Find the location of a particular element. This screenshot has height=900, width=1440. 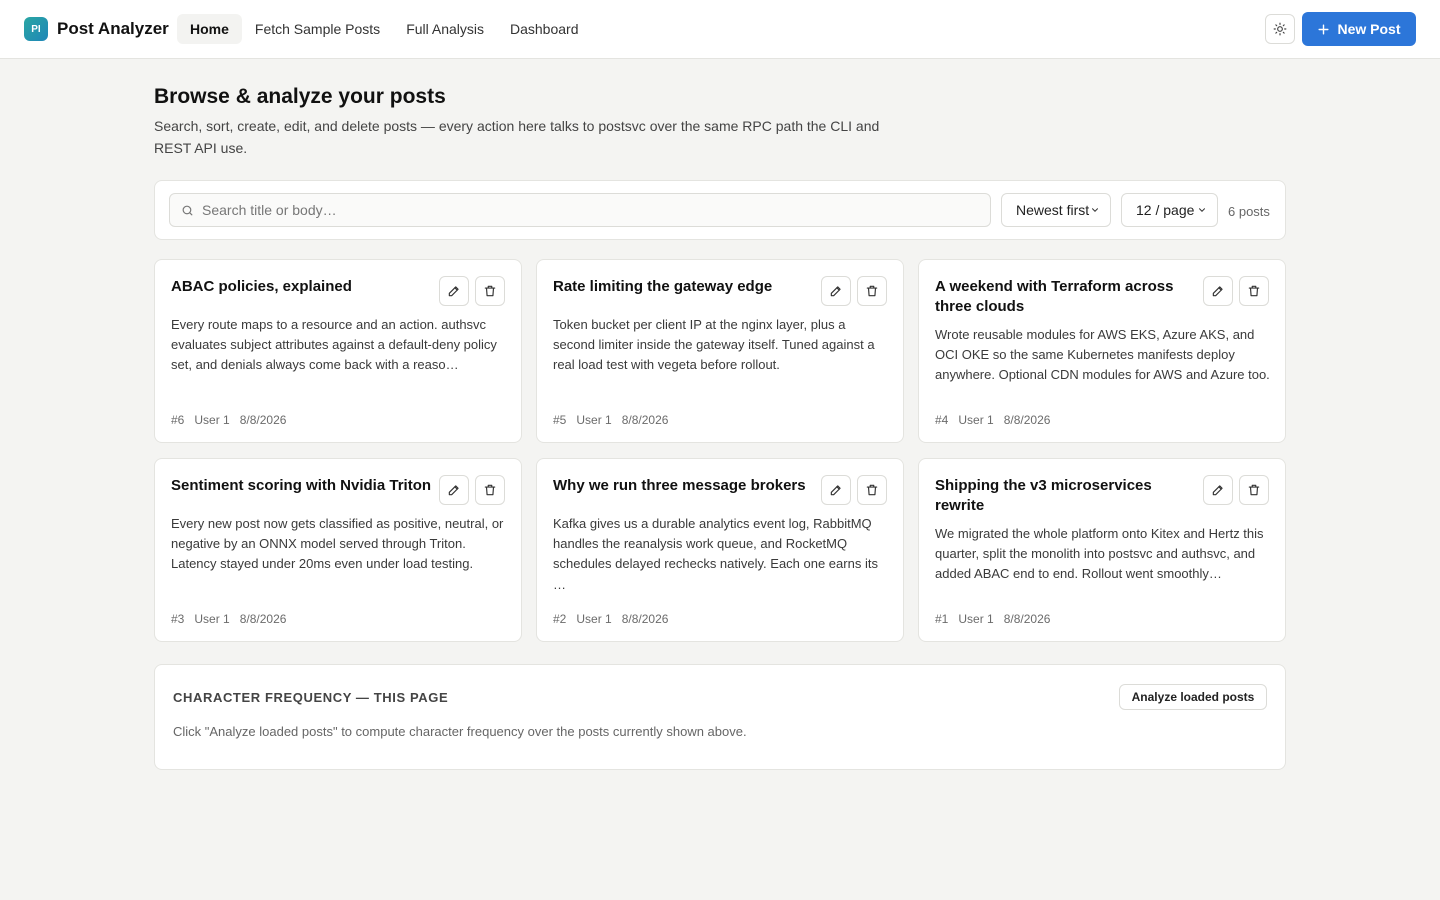

post-id: #6 is located at coordinates (178, 420).